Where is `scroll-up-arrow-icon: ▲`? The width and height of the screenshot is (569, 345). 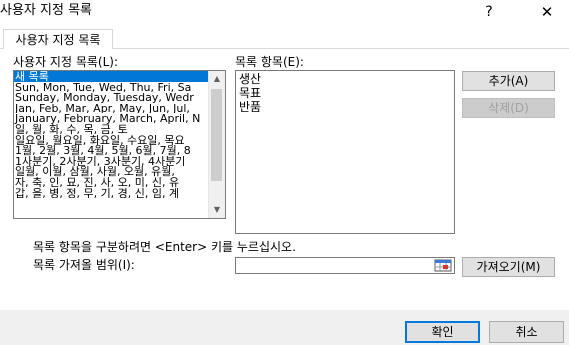
scroll-up-arrow-icon: ▲ is located at coordinates (217, 79).